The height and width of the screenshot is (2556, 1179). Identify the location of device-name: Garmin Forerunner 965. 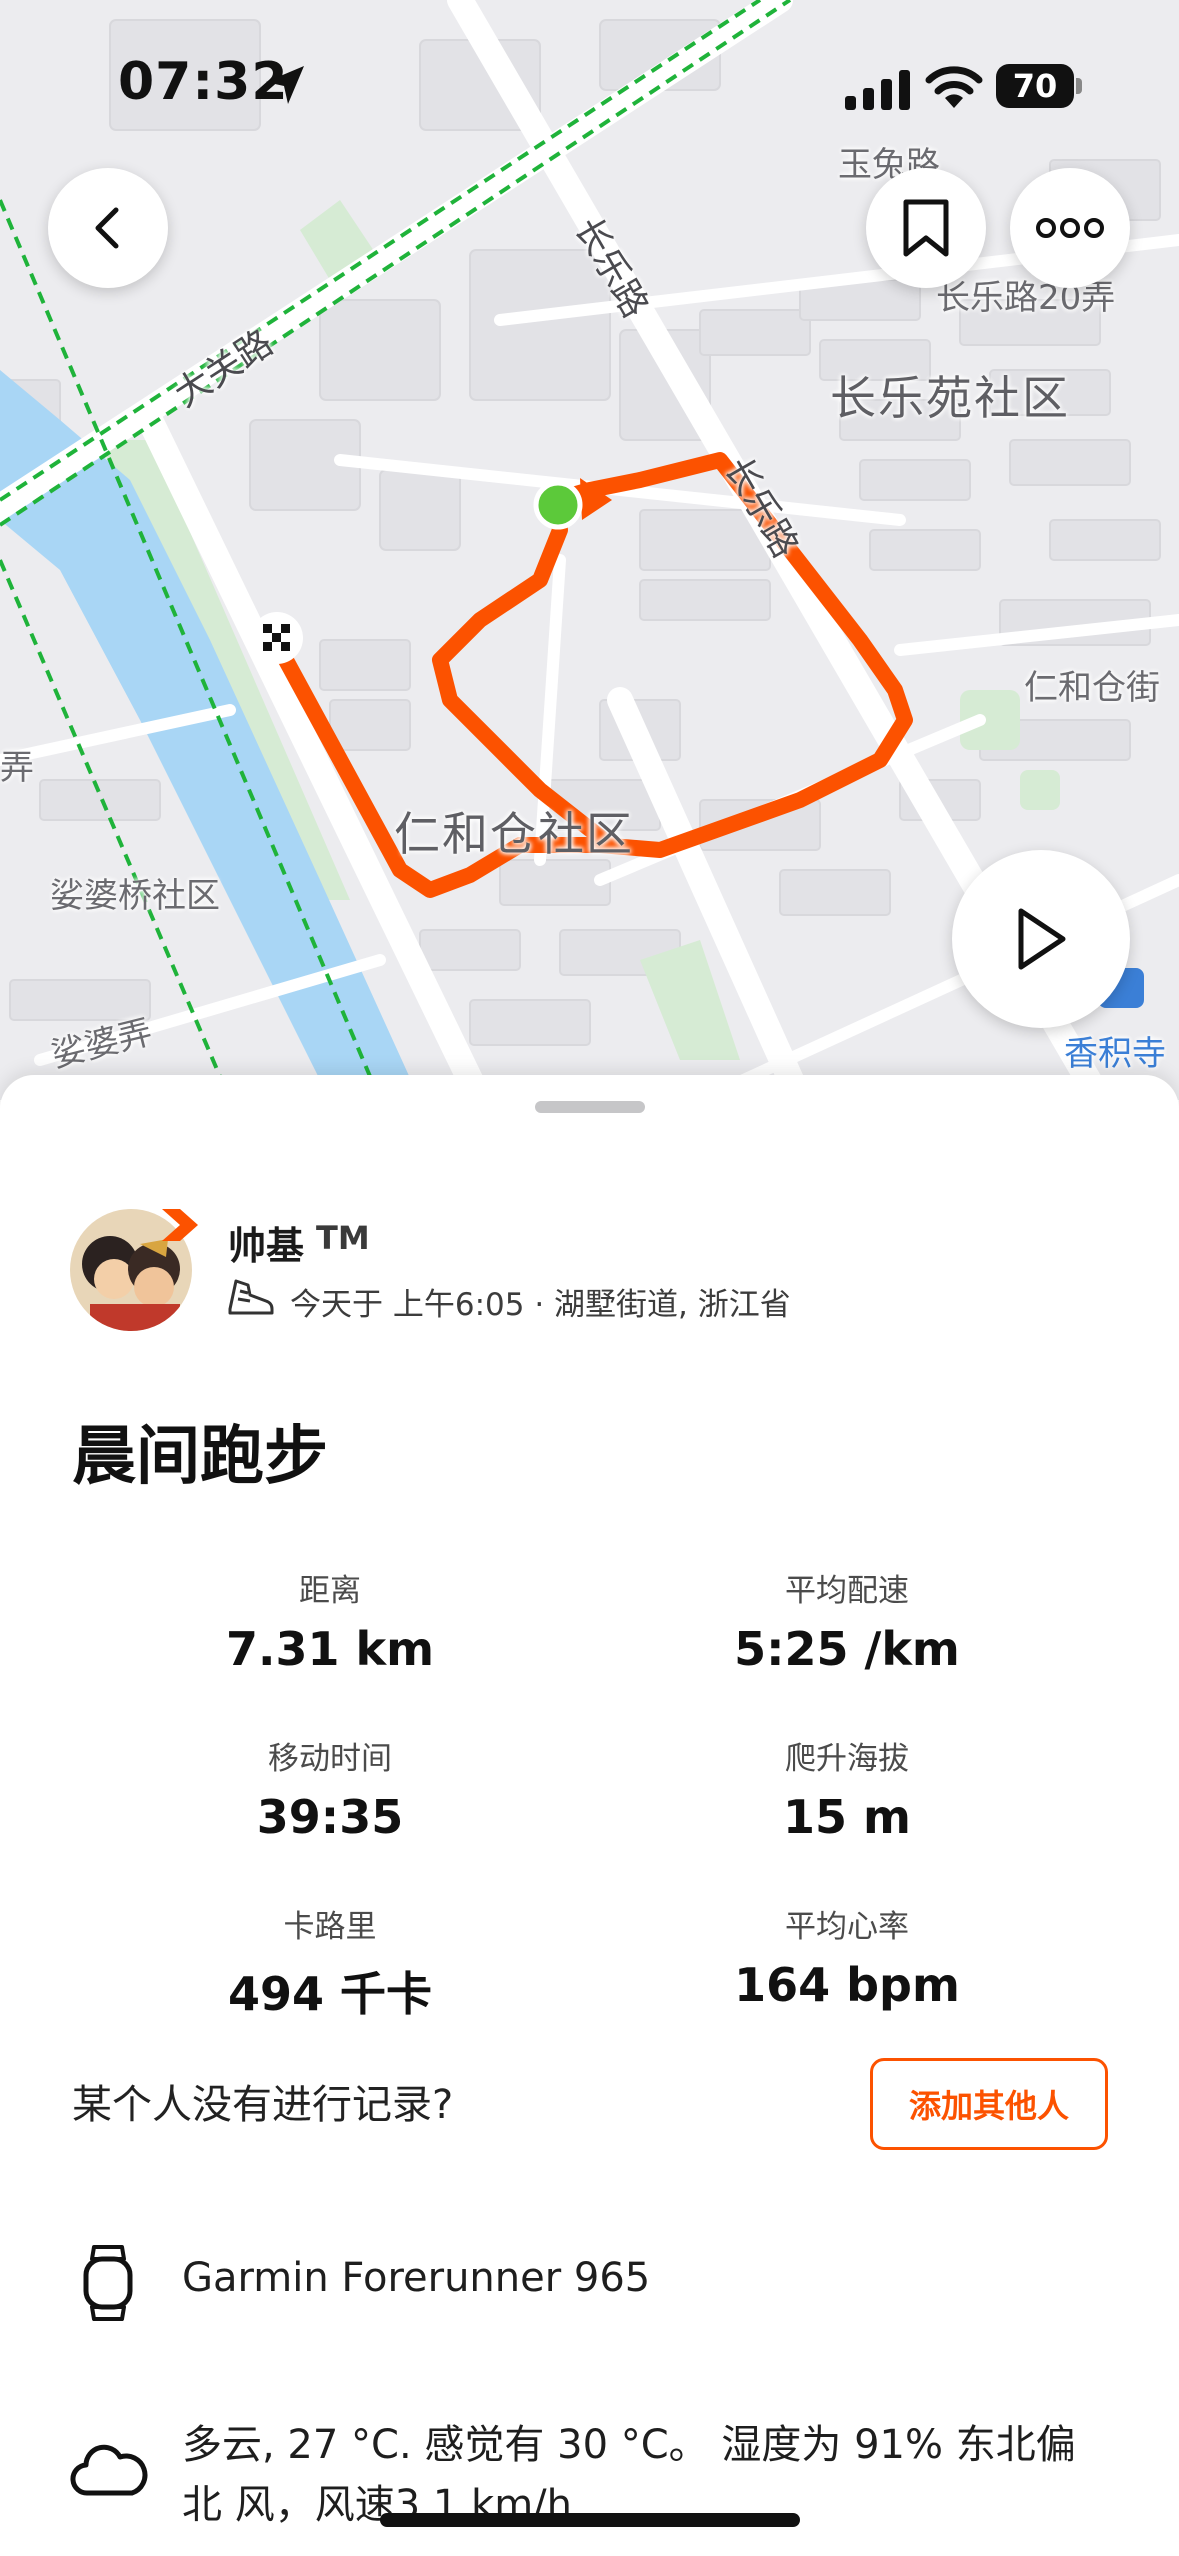
(416, 2278).